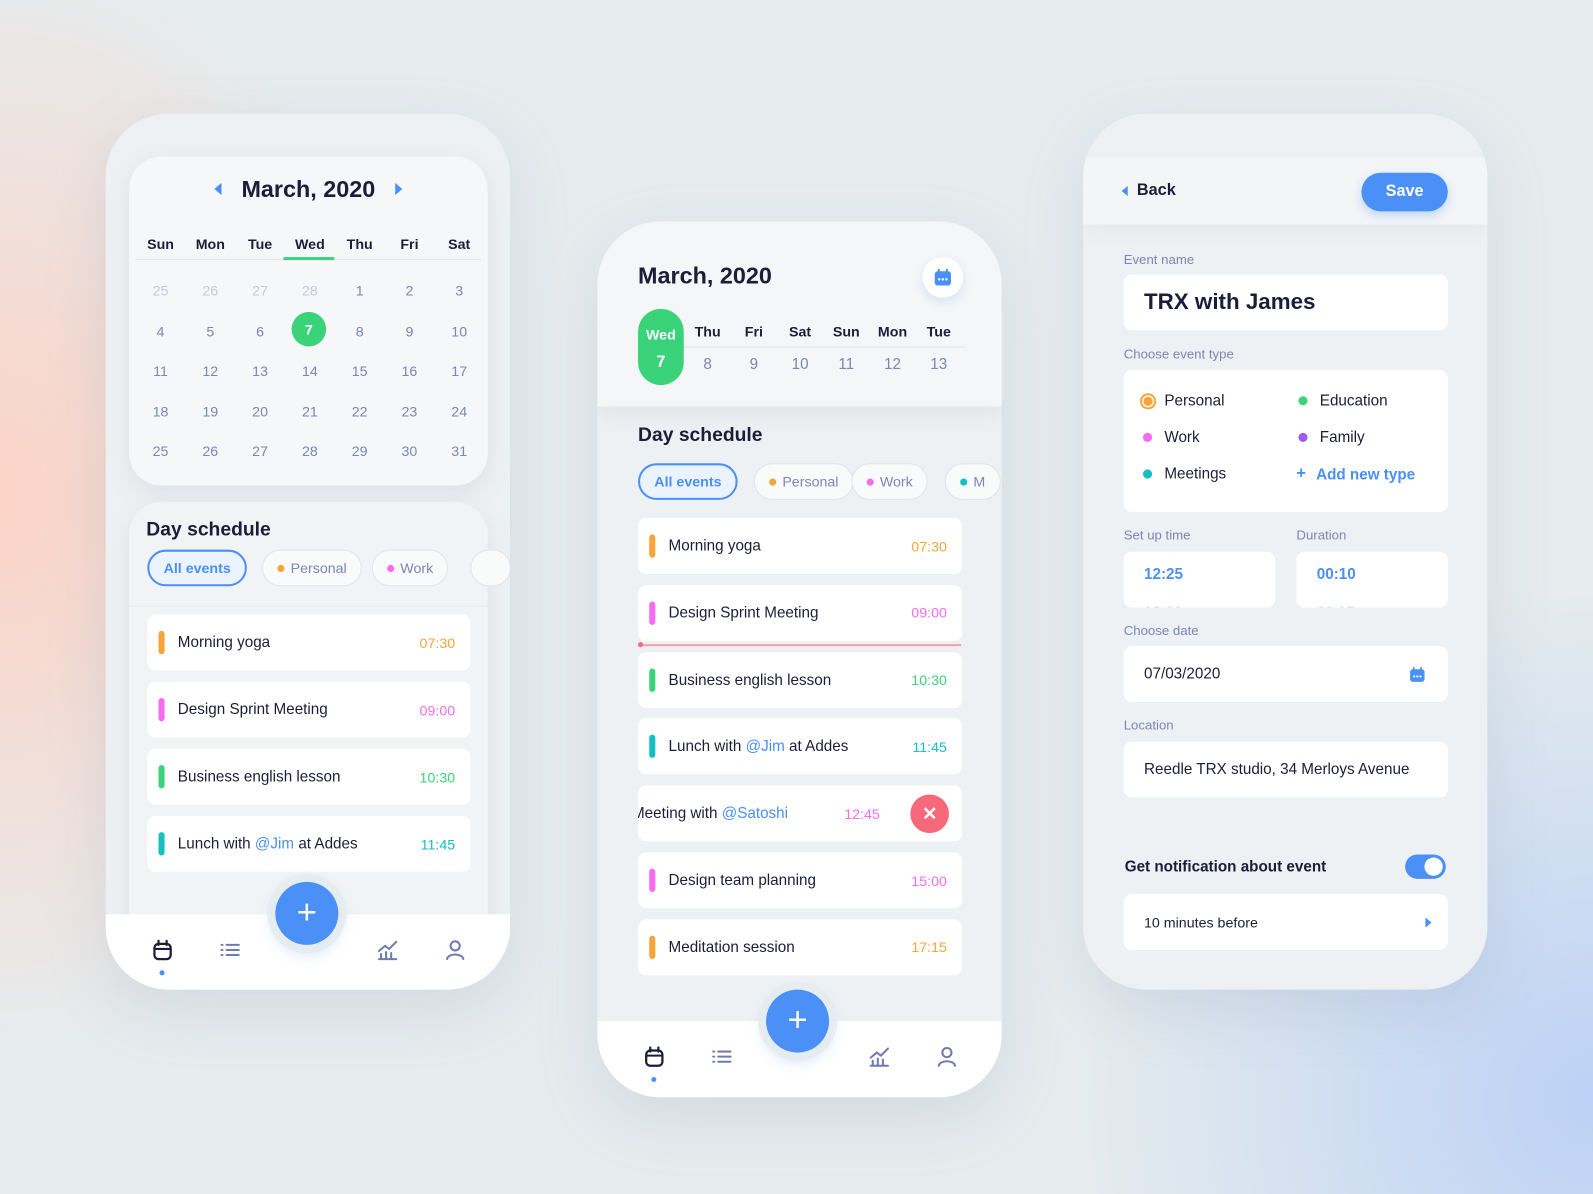 The image size is (1593, 1194). What do you see at coordinates (459, 331) in the screenshot?
I see `calendar-day: 10` at bounding box center [459, 331].